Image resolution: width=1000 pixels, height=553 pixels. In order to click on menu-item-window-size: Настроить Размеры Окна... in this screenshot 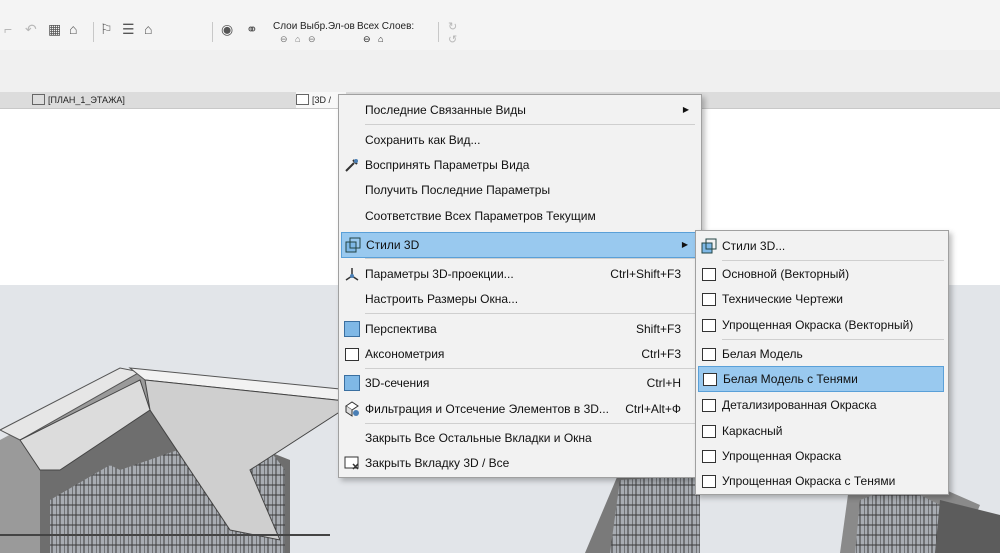, I will do `click(519, 299)`.